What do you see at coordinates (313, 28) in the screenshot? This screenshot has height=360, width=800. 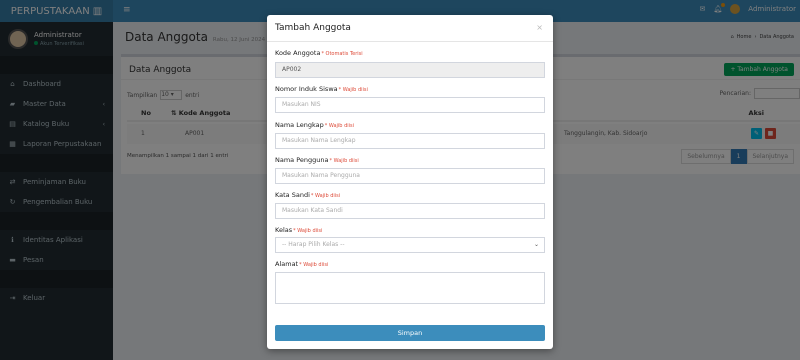 I see `modal-title: Tambah Anggota` at bounding box center [313, 28].